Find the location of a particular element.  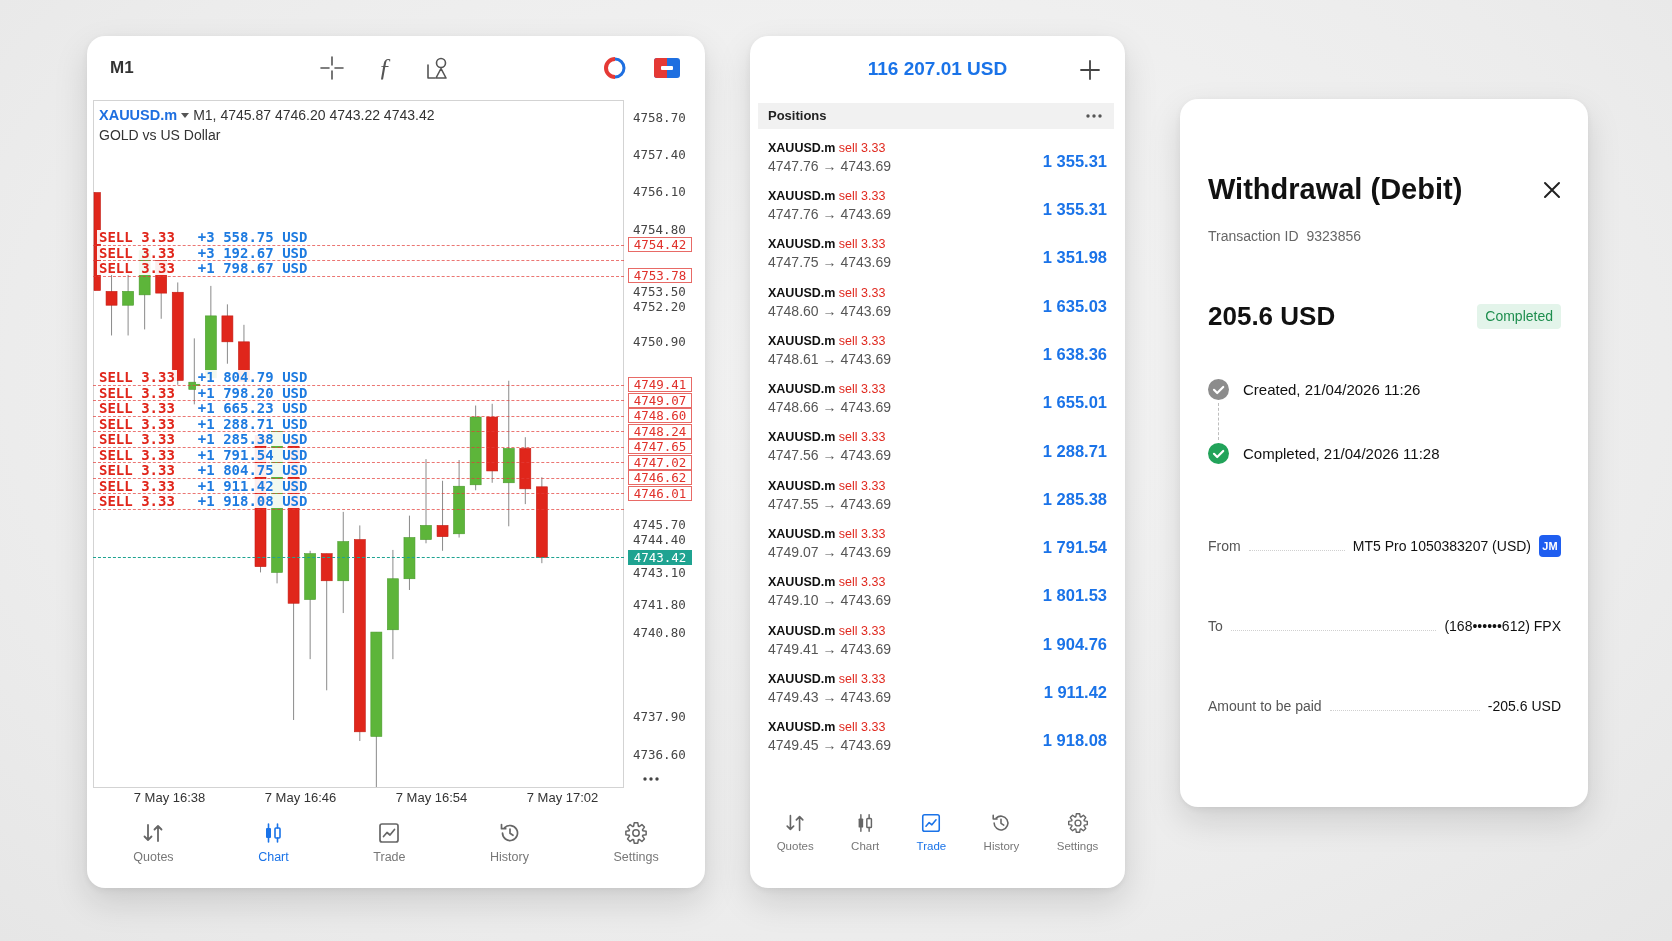

timeline-text: Created, 21/04/2026 11:26 is located at coordinates (1332, 390).